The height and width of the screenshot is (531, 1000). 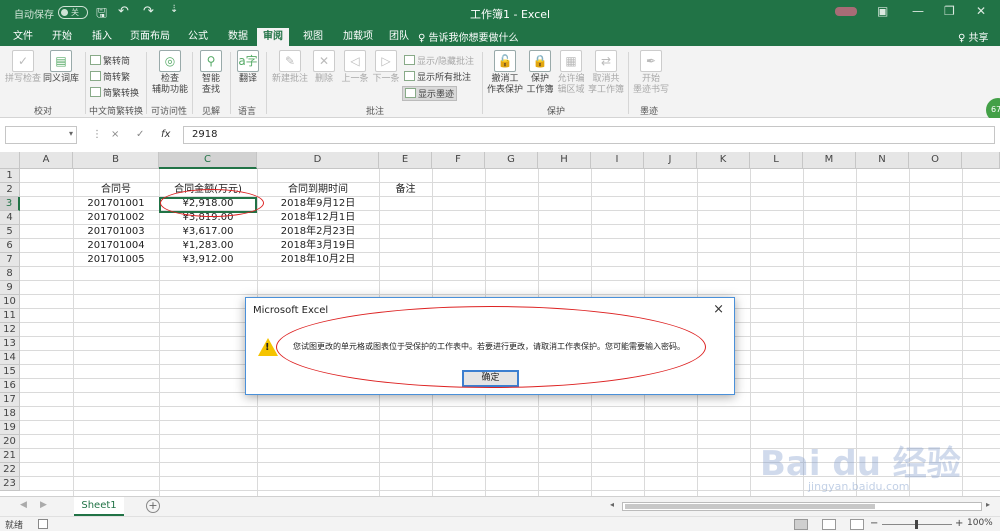 What do you see at coordinates (505, 73) in the screenshot?
I see `unprotect-sheet-button: 🔓 撤消工 作表保护` at bounding box center [505, 73].